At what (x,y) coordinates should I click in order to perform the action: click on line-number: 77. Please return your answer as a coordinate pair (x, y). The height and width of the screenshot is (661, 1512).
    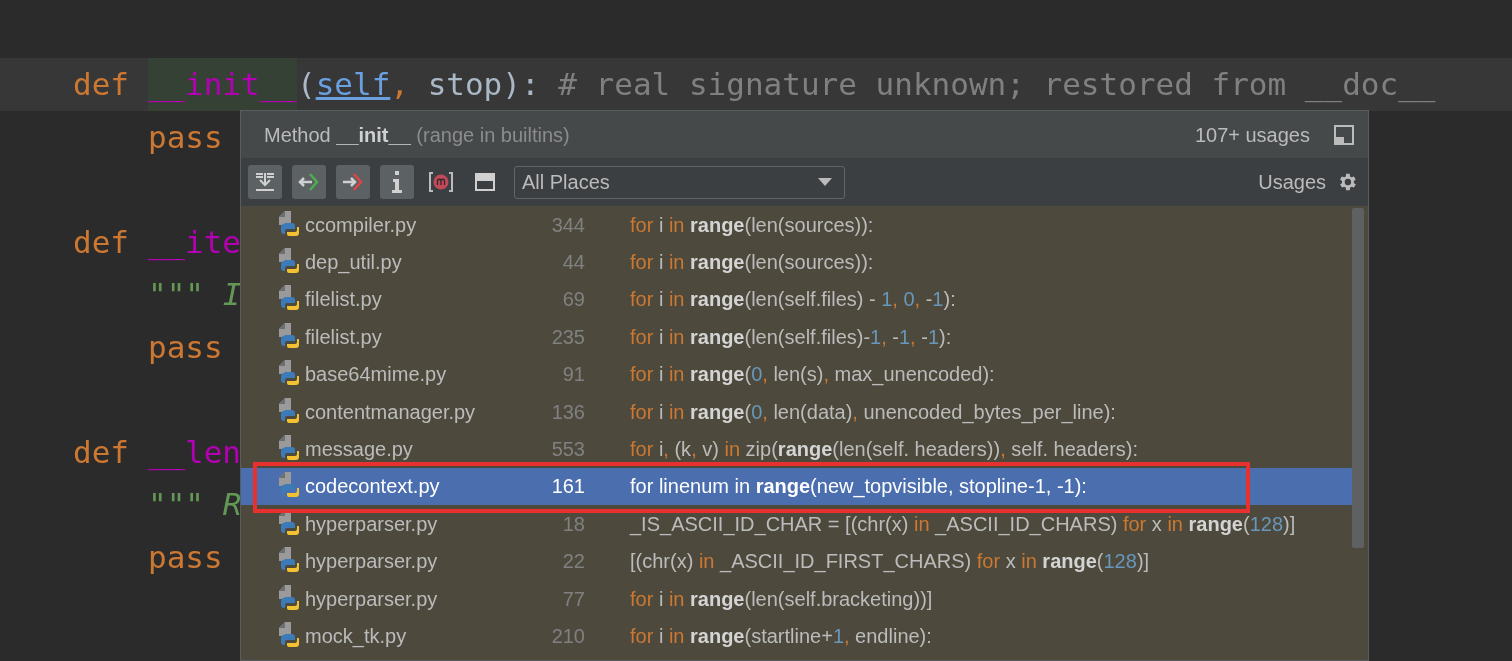
    Looking at the image, I should click on (573, 599).